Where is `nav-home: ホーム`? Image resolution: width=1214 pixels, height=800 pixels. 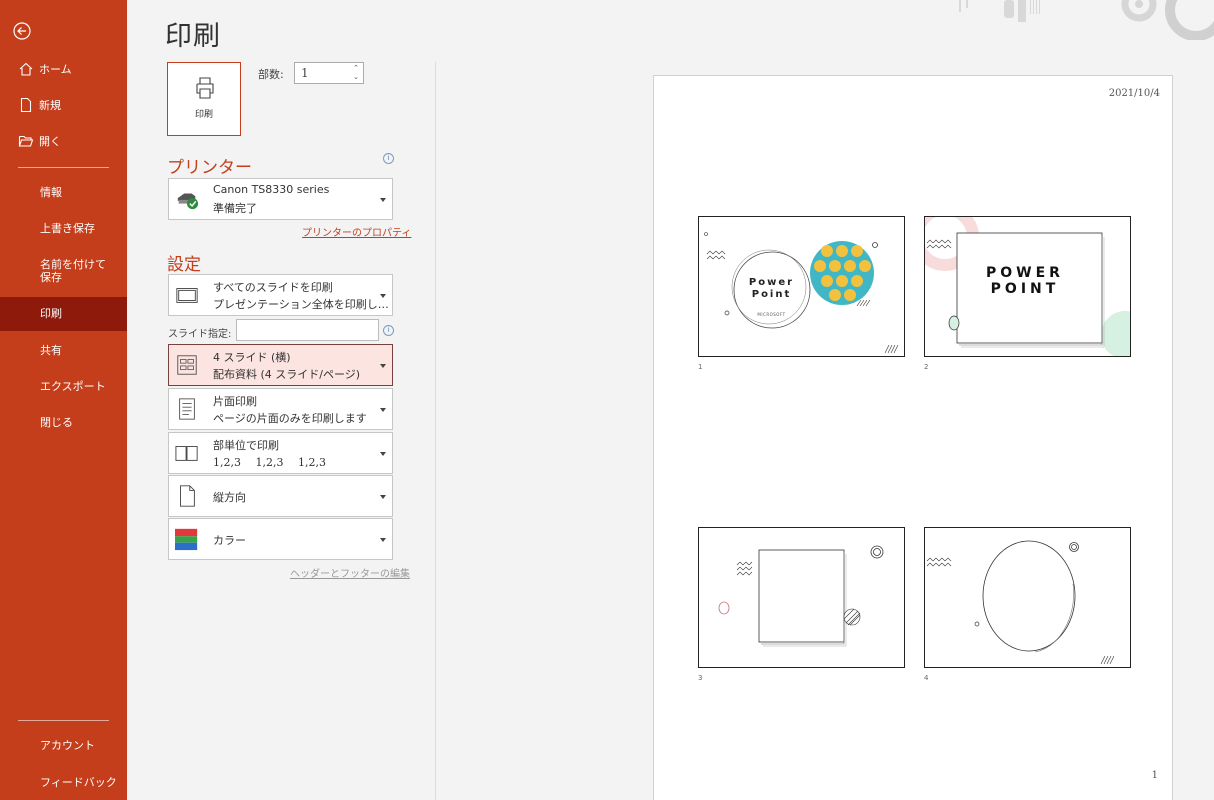
nav-home: ホーム is located at coordinates (63, 69).